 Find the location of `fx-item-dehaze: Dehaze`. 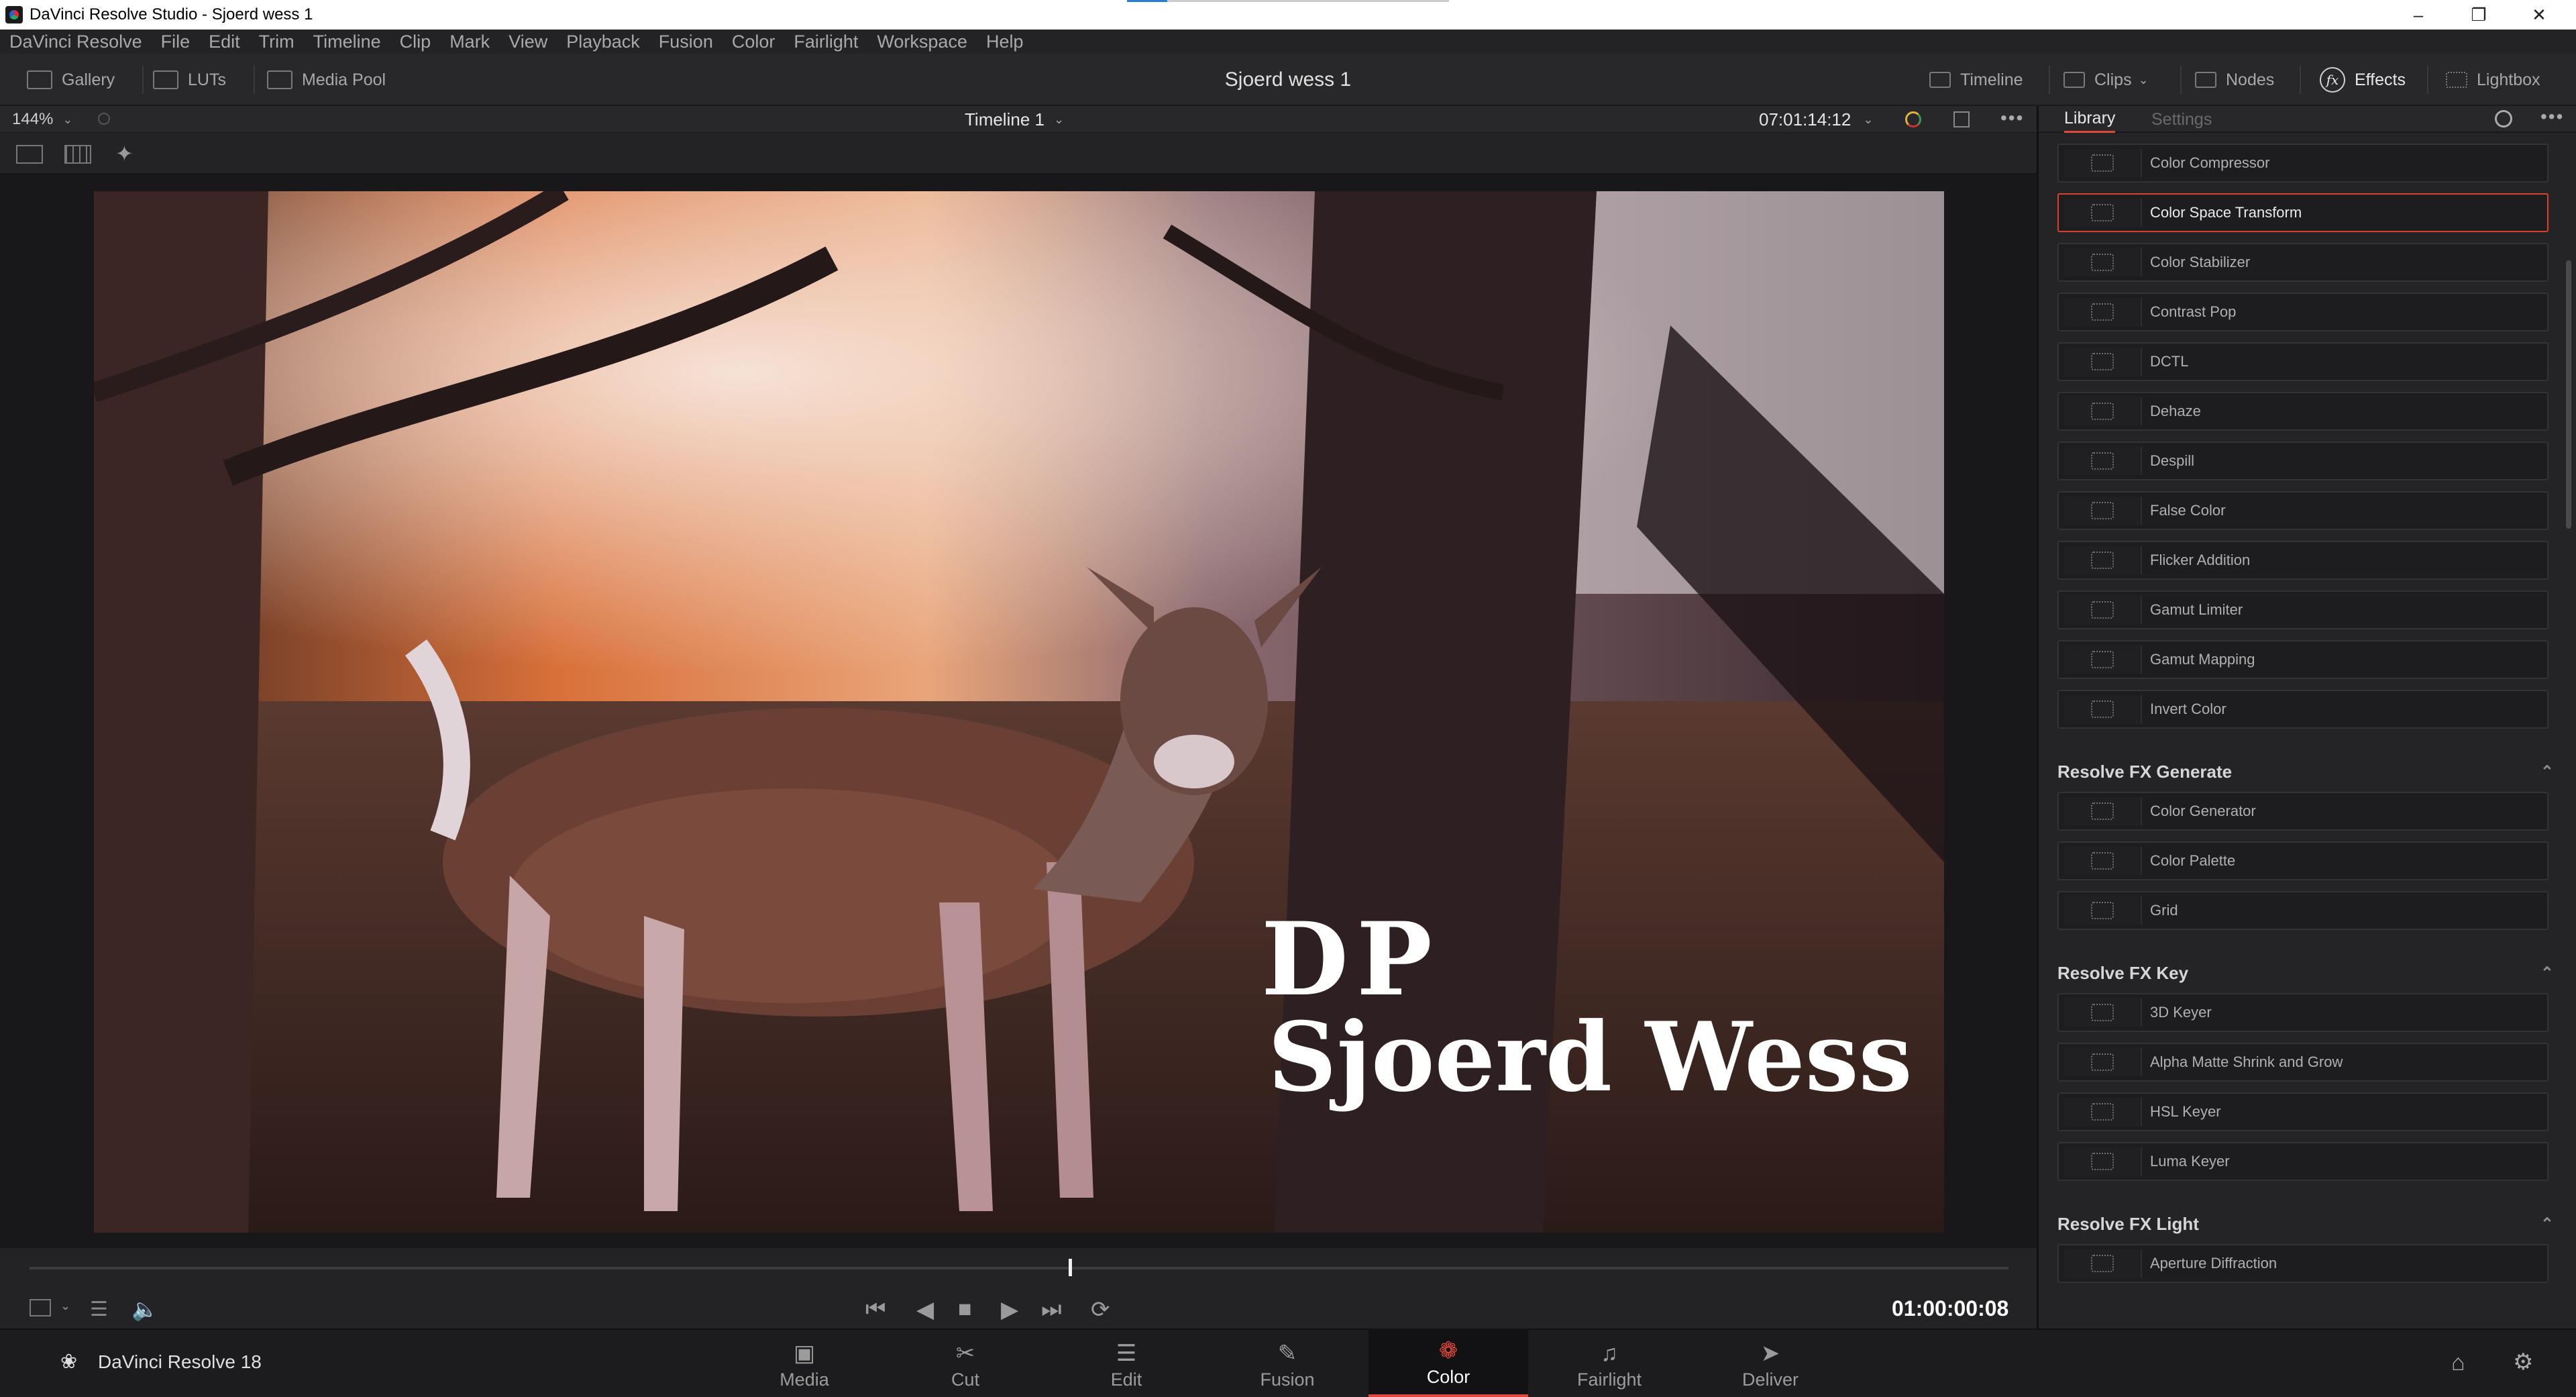

fx-item-dehaze: Dehaze is located at coordinates (2302, 411).